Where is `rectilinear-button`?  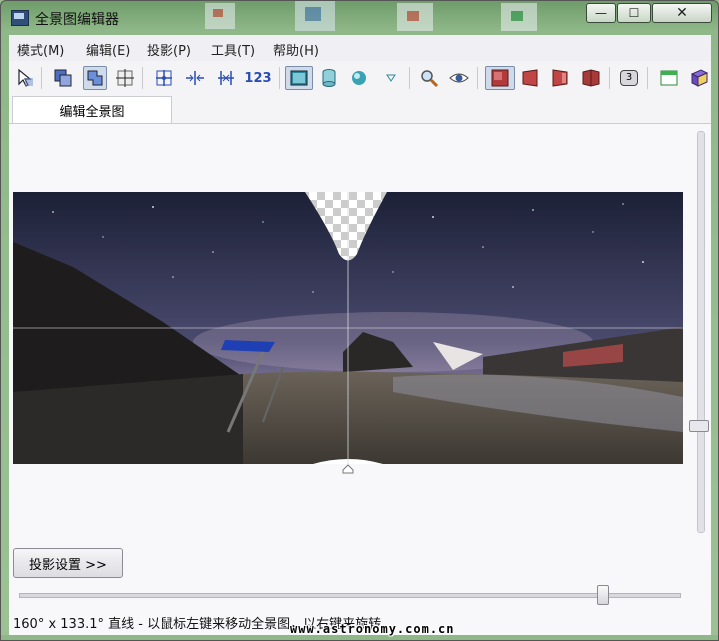 rectilinear-button is located at coordinates (299, 78).